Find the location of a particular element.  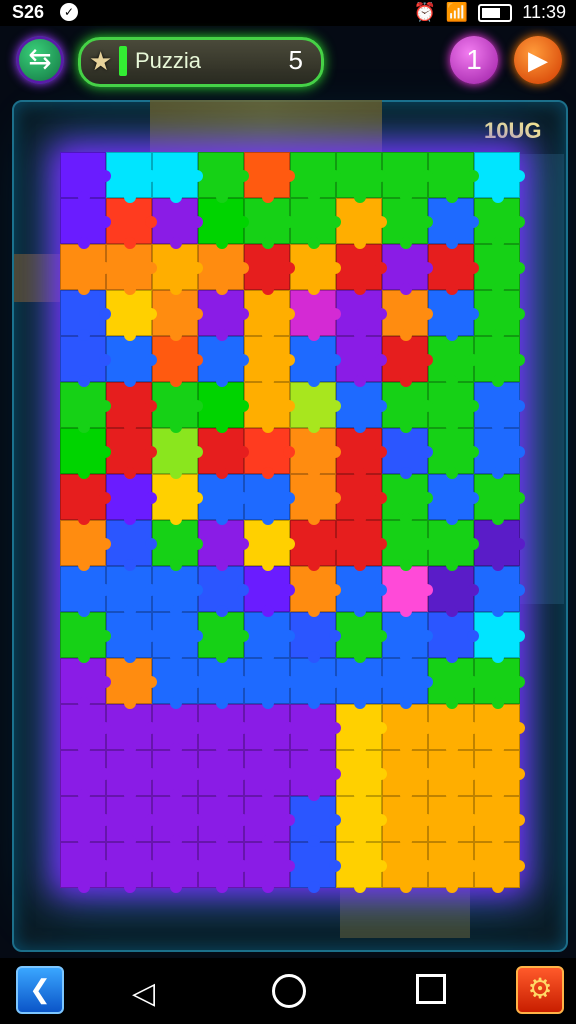

triangle-back-icon: ◁ is located at coordinates (143, 993).